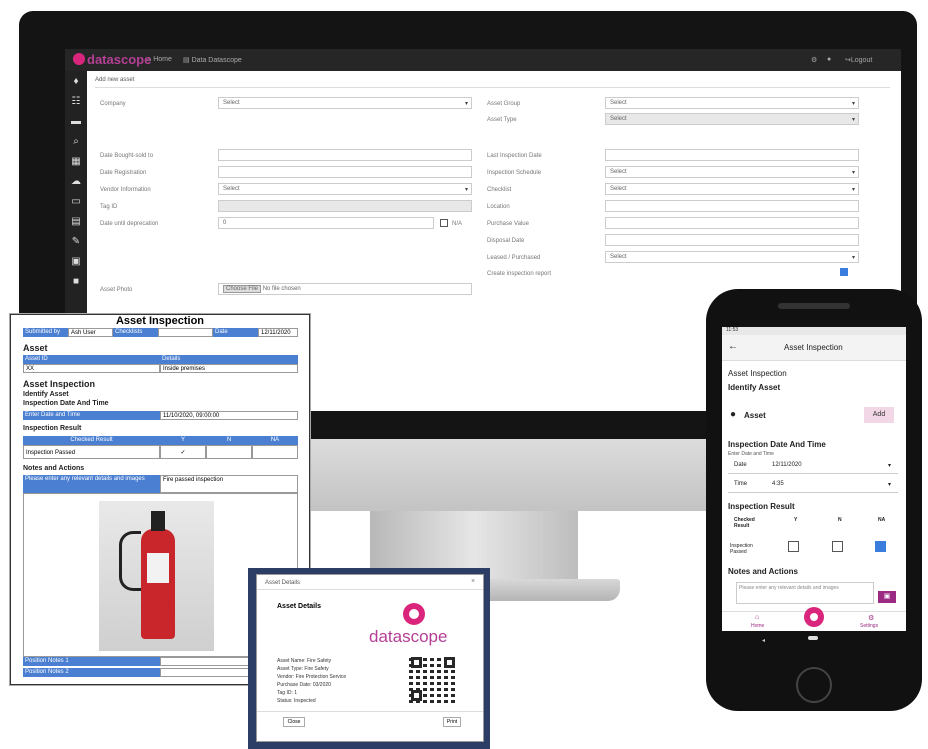 This screenshot has width=928, height=749. What do you see at coordinates (757, 626) in the screenshot?
I see `nav-home-label: Home` at bounding box center [757, 626].